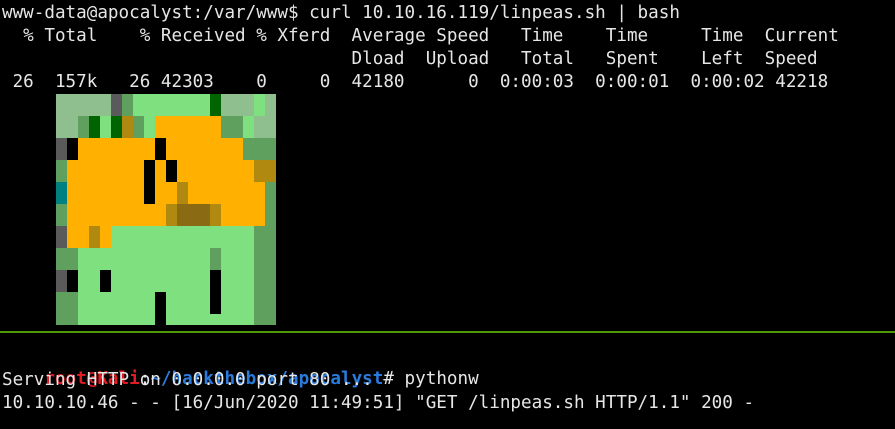  Describe the element at coordinates (388, 379) in the screenshot. I see `prompt-symbol: #` at that location.